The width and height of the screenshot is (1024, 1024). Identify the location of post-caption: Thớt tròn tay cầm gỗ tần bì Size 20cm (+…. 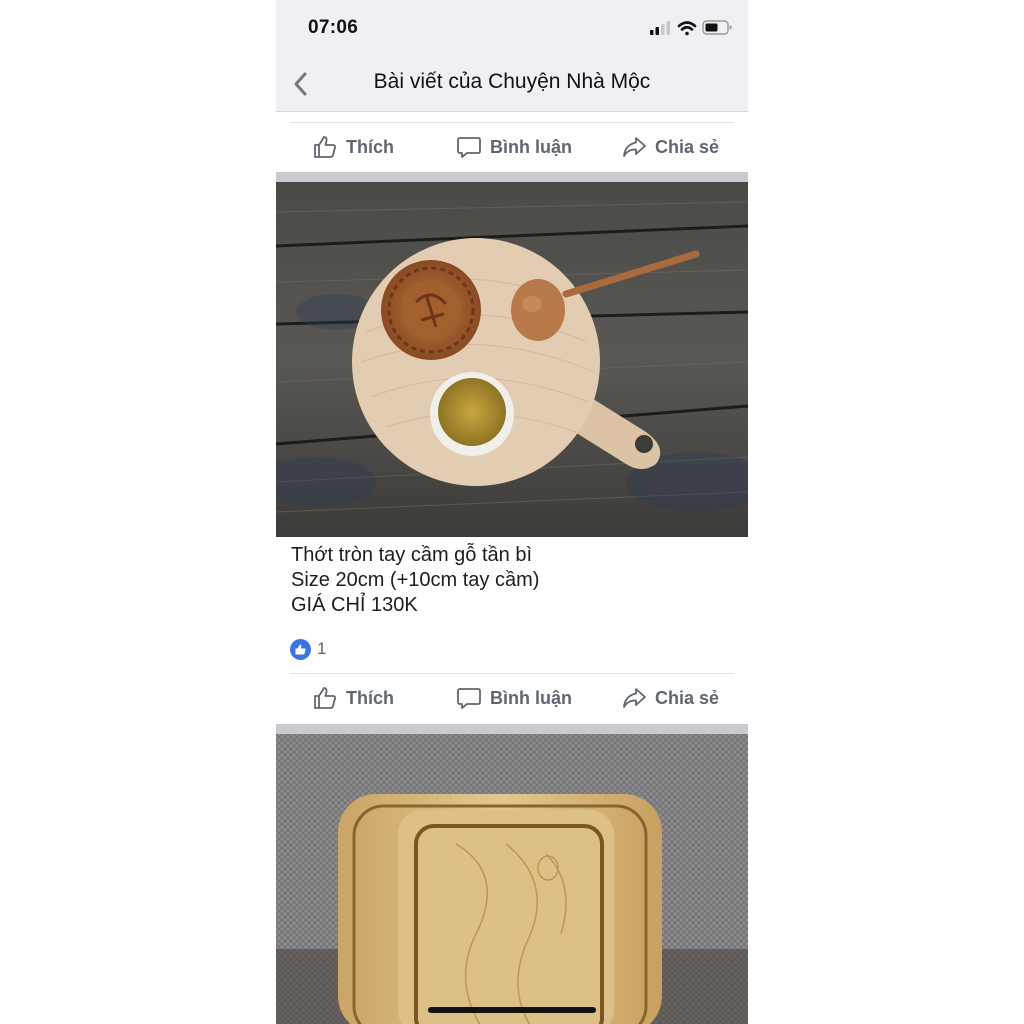
(415, 580).